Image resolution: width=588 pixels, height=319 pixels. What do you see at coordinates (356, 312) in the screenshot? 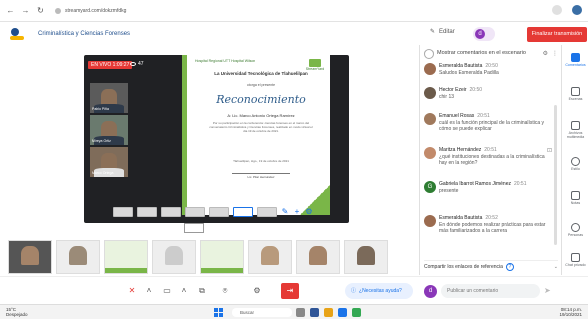
I see `chrome-icon` at bounding box center [356, 312].